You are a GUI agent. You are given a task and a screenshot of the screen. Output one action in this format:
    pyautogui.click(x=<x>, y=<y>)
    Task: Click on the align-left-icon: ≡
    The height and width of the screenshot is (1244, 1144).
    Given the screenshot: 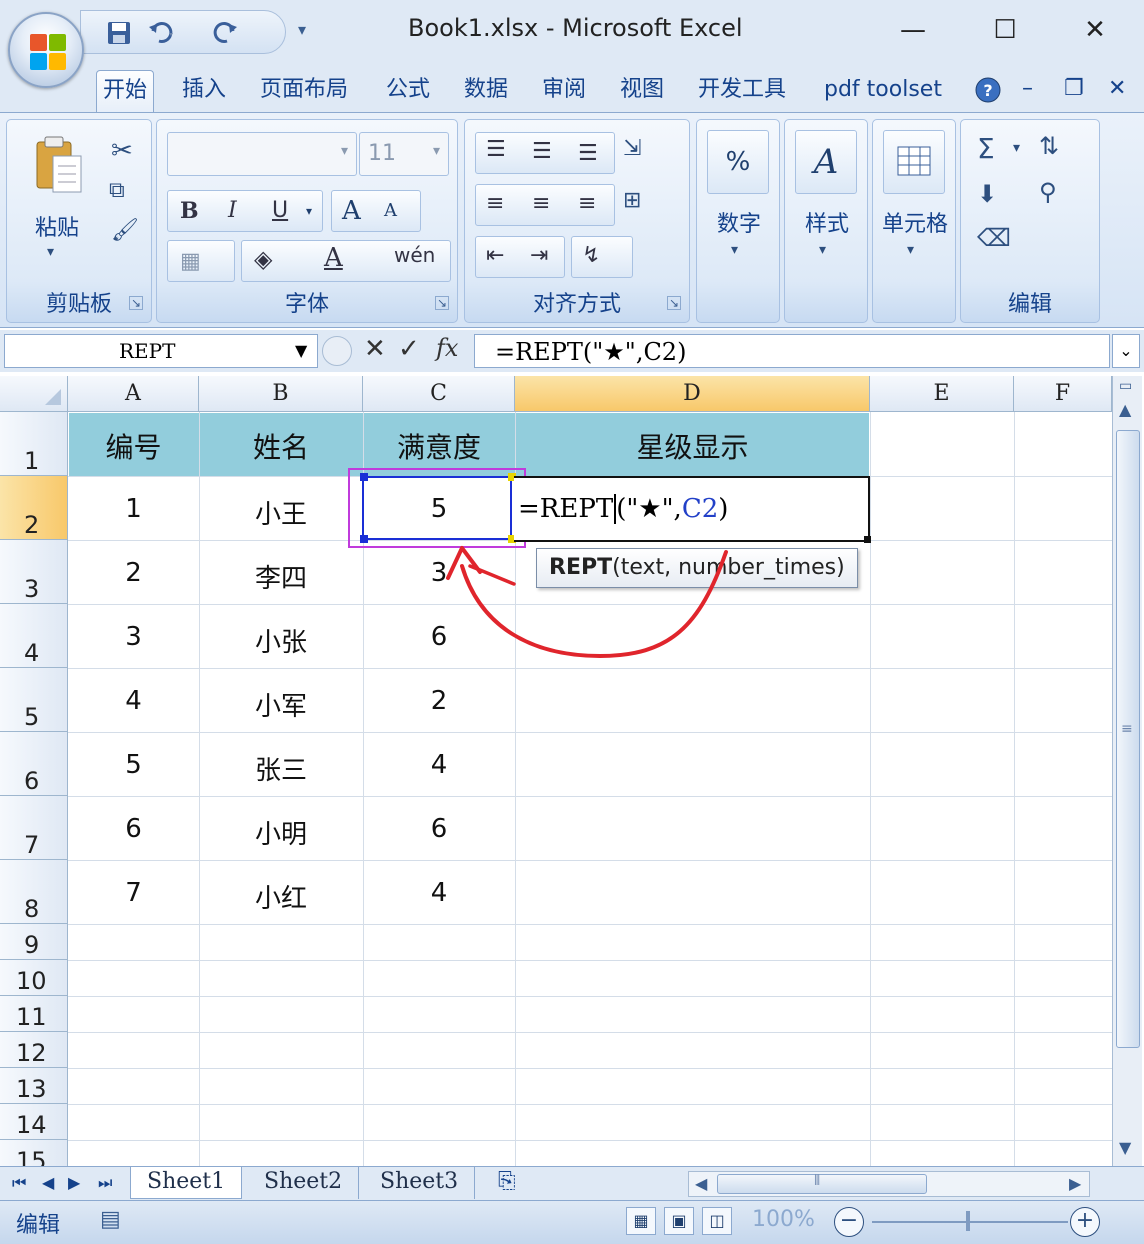 What is the action you would take?
    pyautogui.click(x=495, y=203)
    